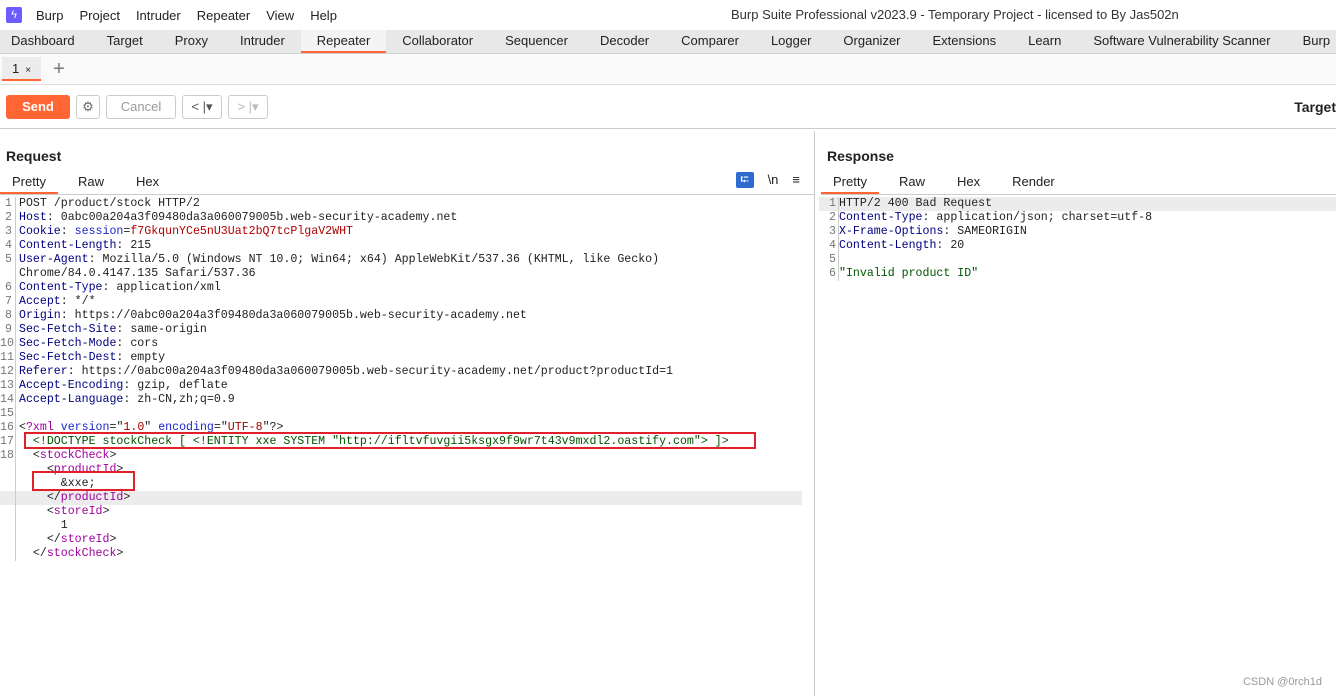 This screenshot has width=1336, height=696. What do you see at coordinates (1044, 41) in the screenshot?
I see `tab-learn: Learn` at bounding box center [1044, 41].